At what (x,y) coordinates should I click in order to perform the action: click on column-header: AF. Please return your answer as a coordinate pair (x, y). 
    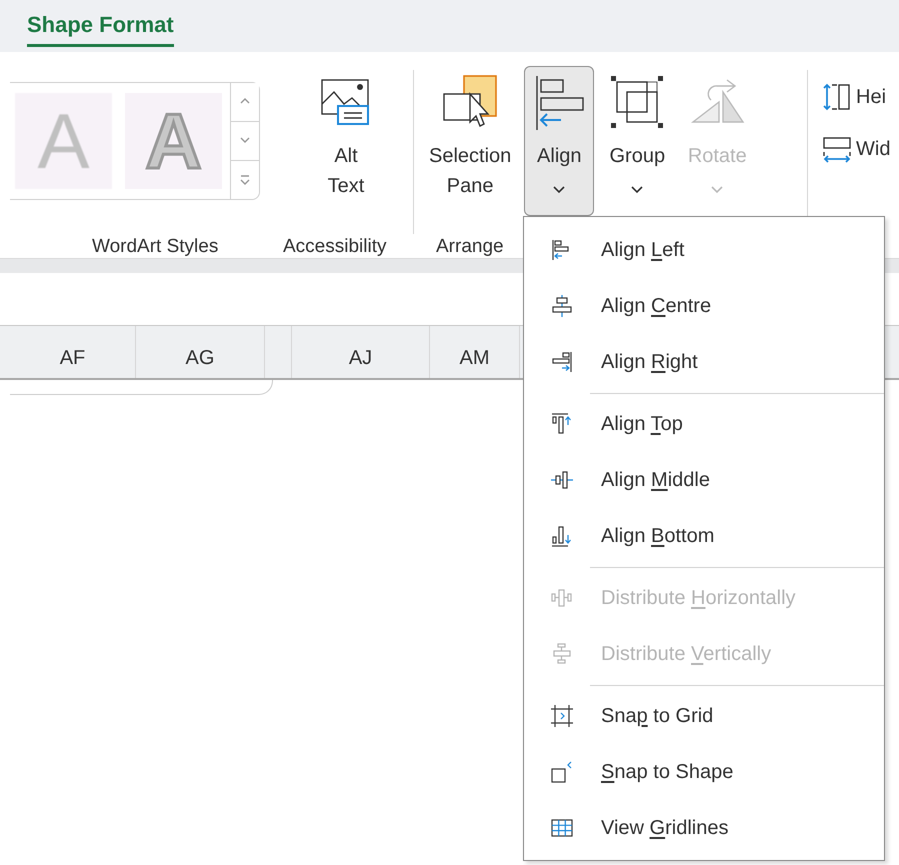
    Looking at the image, I should click on (73, 352).